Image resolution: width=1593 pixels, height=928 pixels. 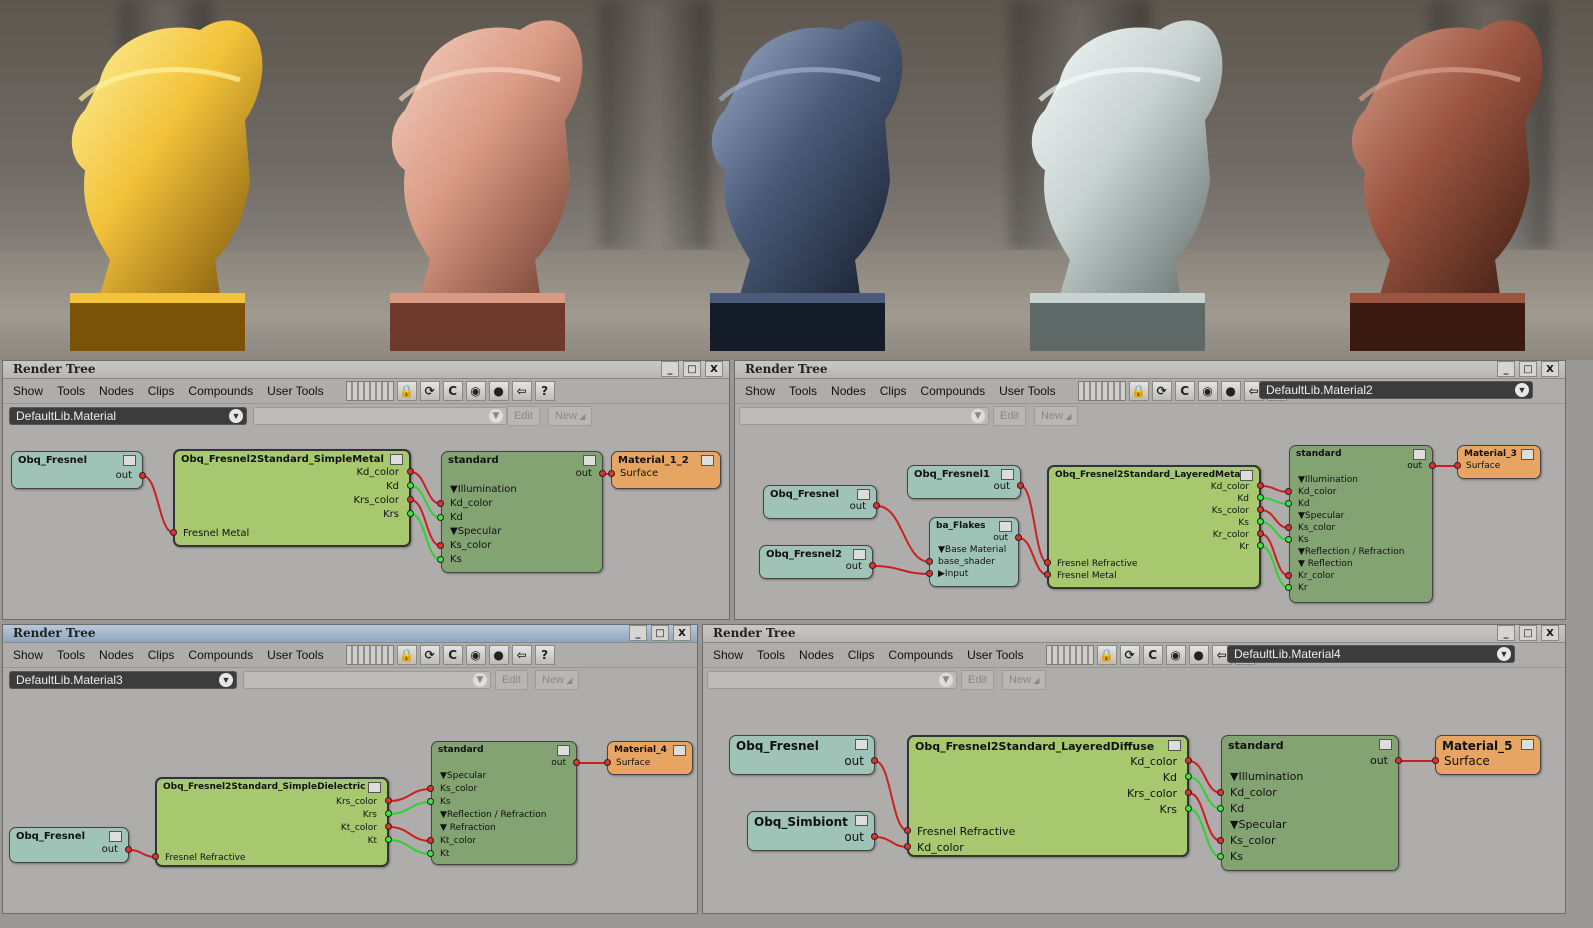 What do you see at coordinates (1207, 391) in the screenshot?
I see `globe-icon: ◉` at bounding box center [1207, 391].